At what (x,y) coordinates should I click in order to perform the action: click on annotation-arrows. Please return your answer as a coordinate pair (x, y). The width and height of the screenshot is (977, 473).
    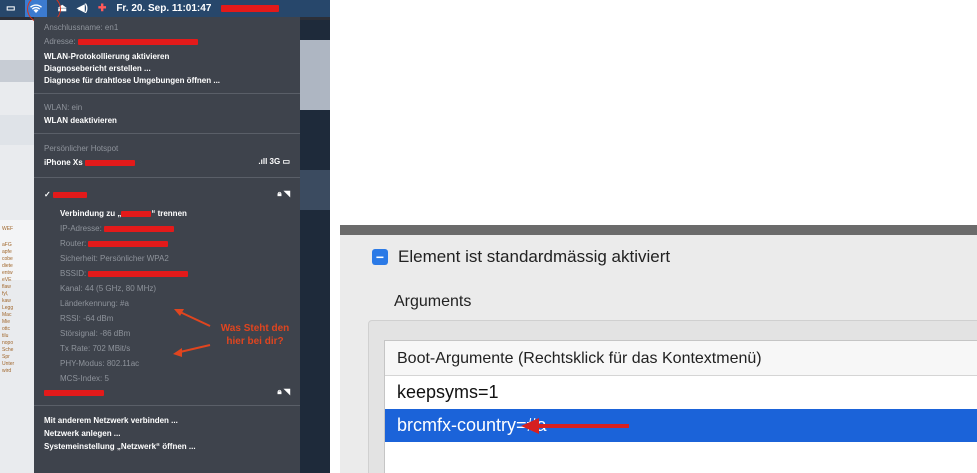
    Looking at the image, I should click on (192, 333).